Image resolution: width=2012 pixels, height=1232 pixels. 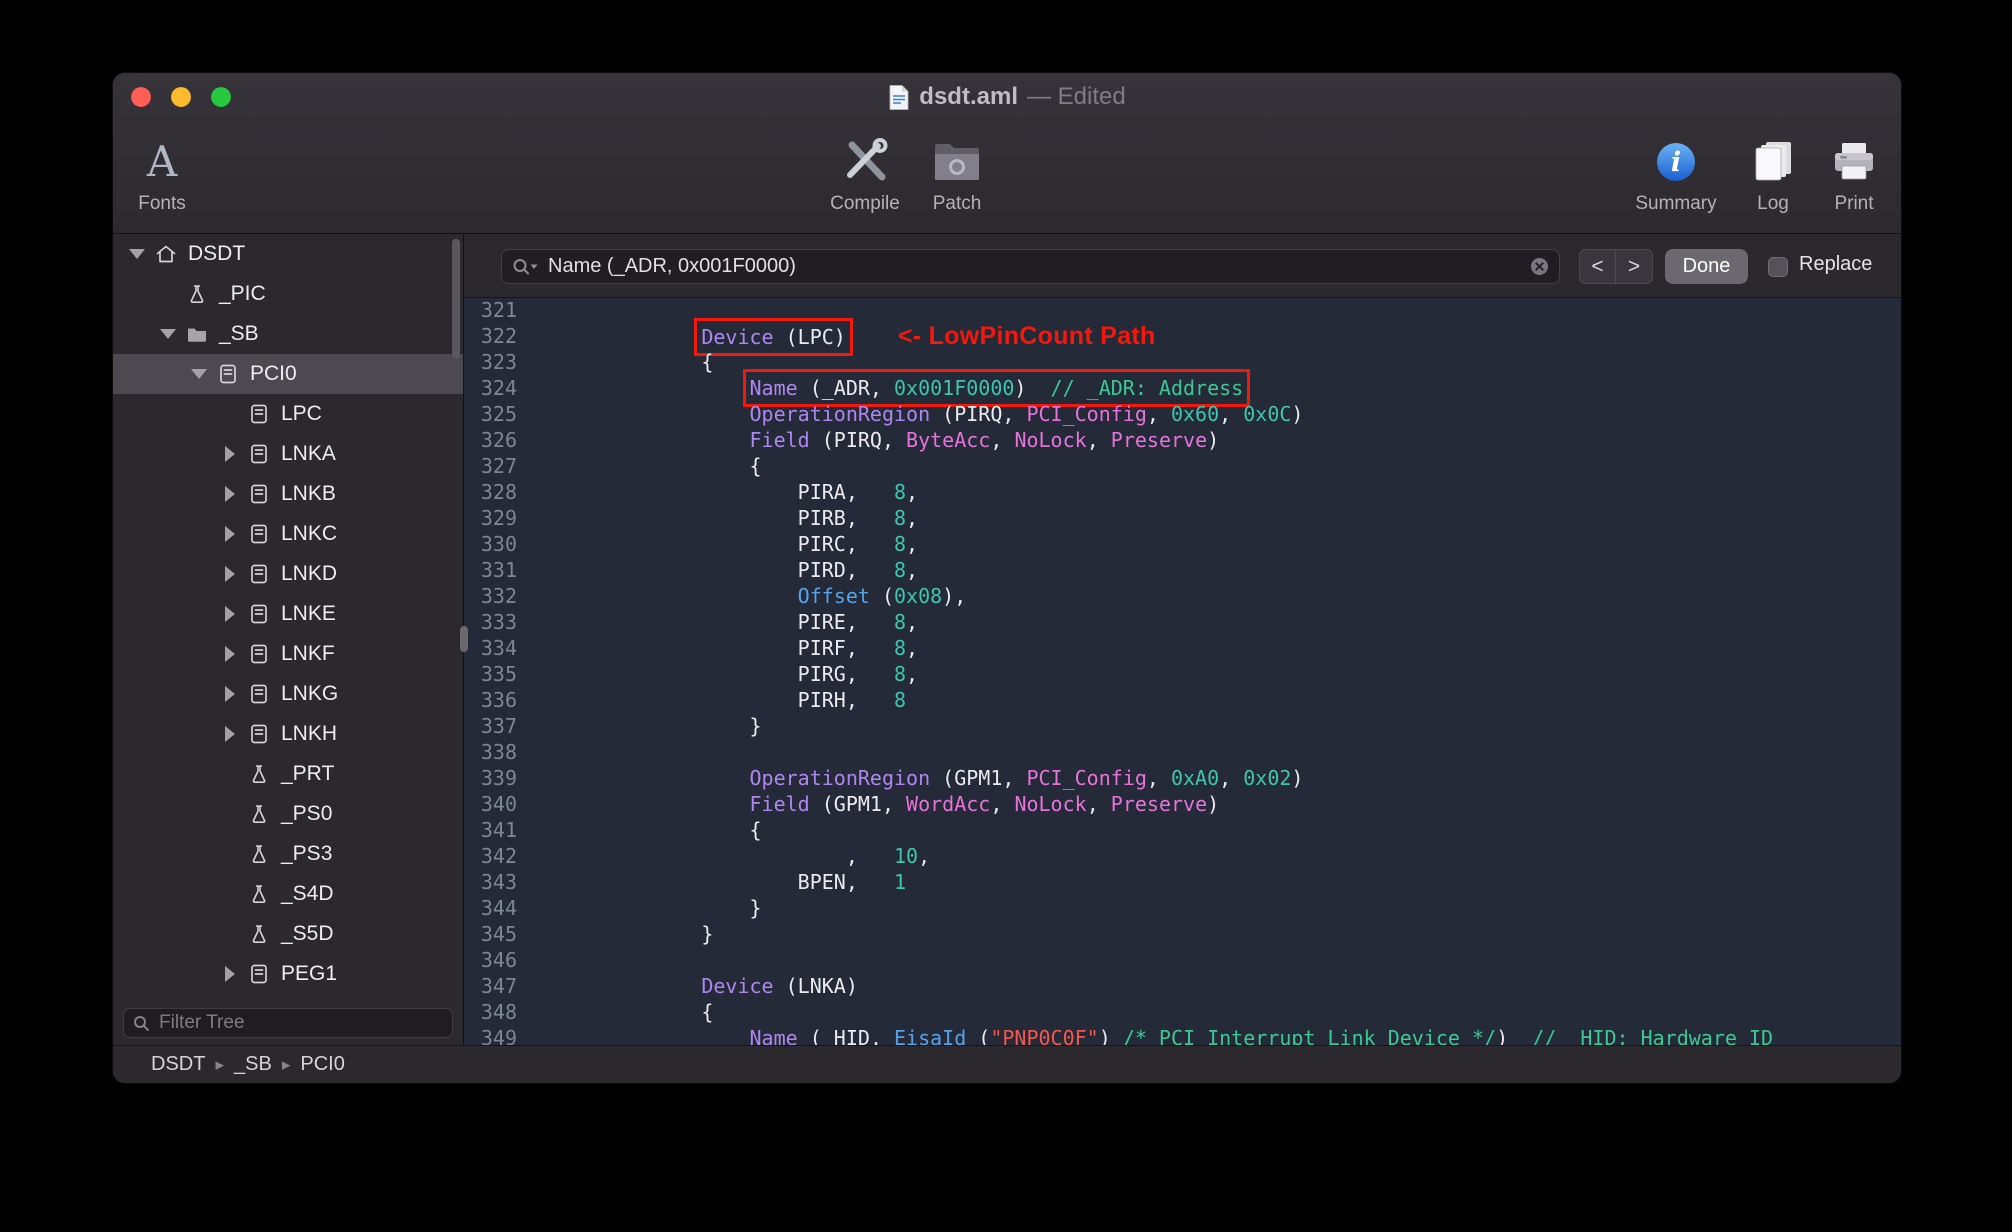 I want to click on toolbar-button-print: Print, so click(x=1854, y=177).